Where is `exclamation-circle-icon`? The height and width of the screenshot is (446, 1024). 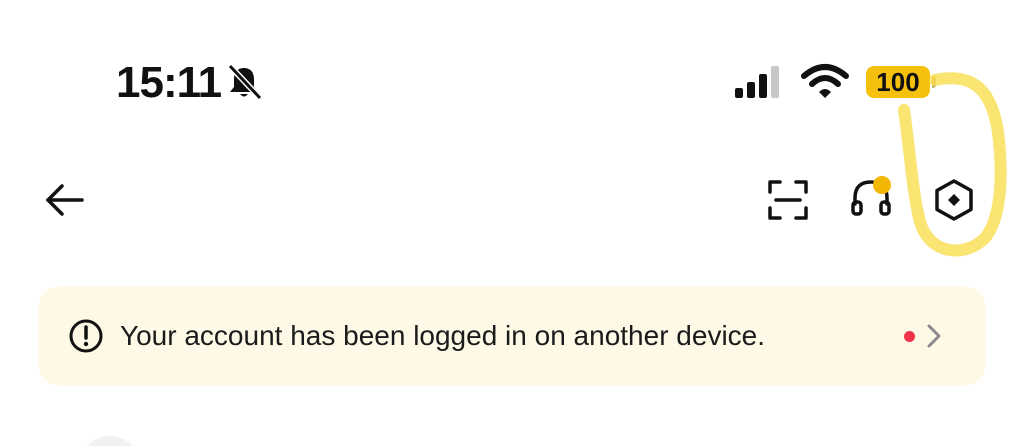
exclamation-circle-icon is located at coordinates (86, 336).